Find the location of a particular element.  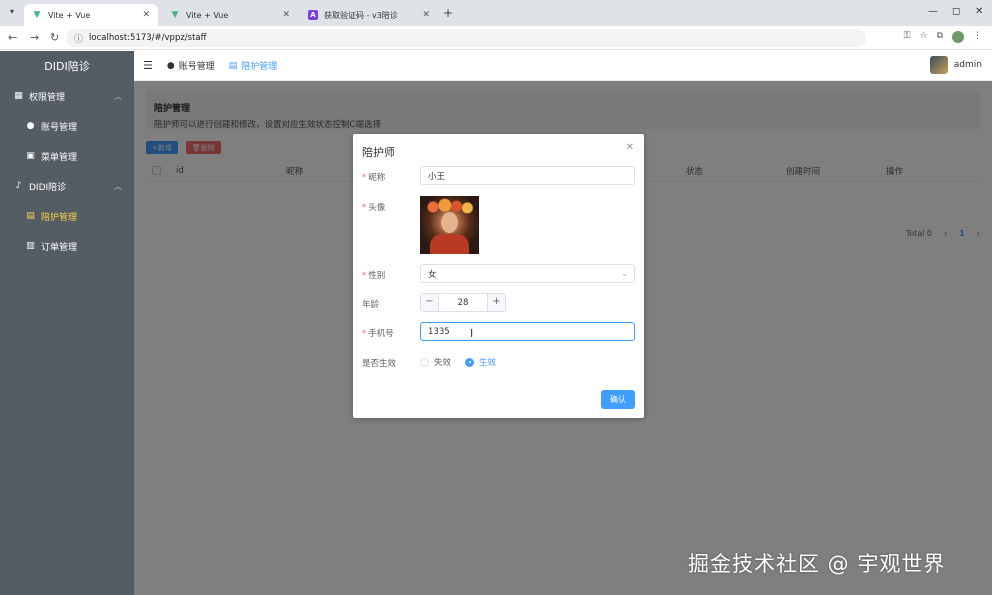

profile-avatar is located at coordinates (958, 37).